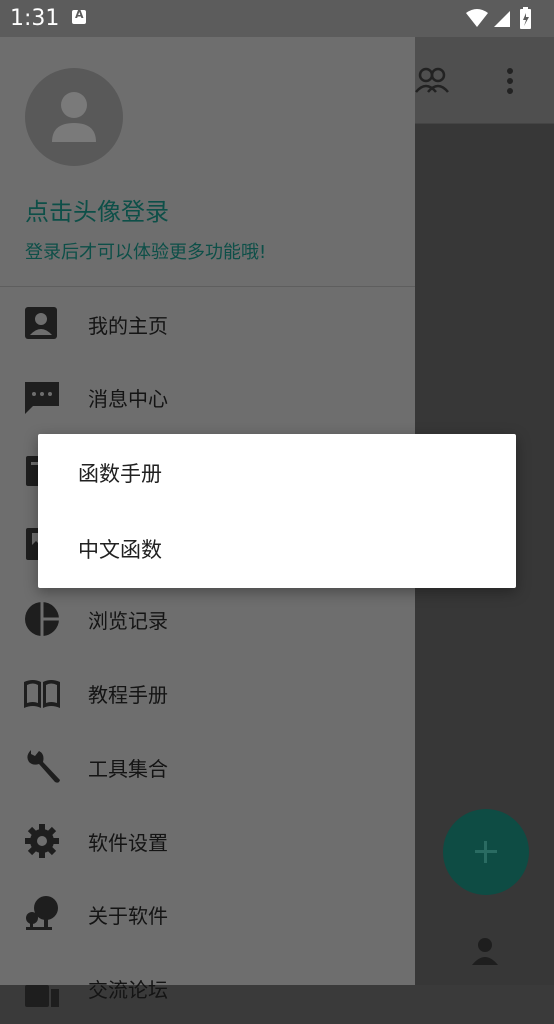 This screenshot has height=1024, width=554. I want to click on menu-item-label: 交流论坛, so click(128, 990).